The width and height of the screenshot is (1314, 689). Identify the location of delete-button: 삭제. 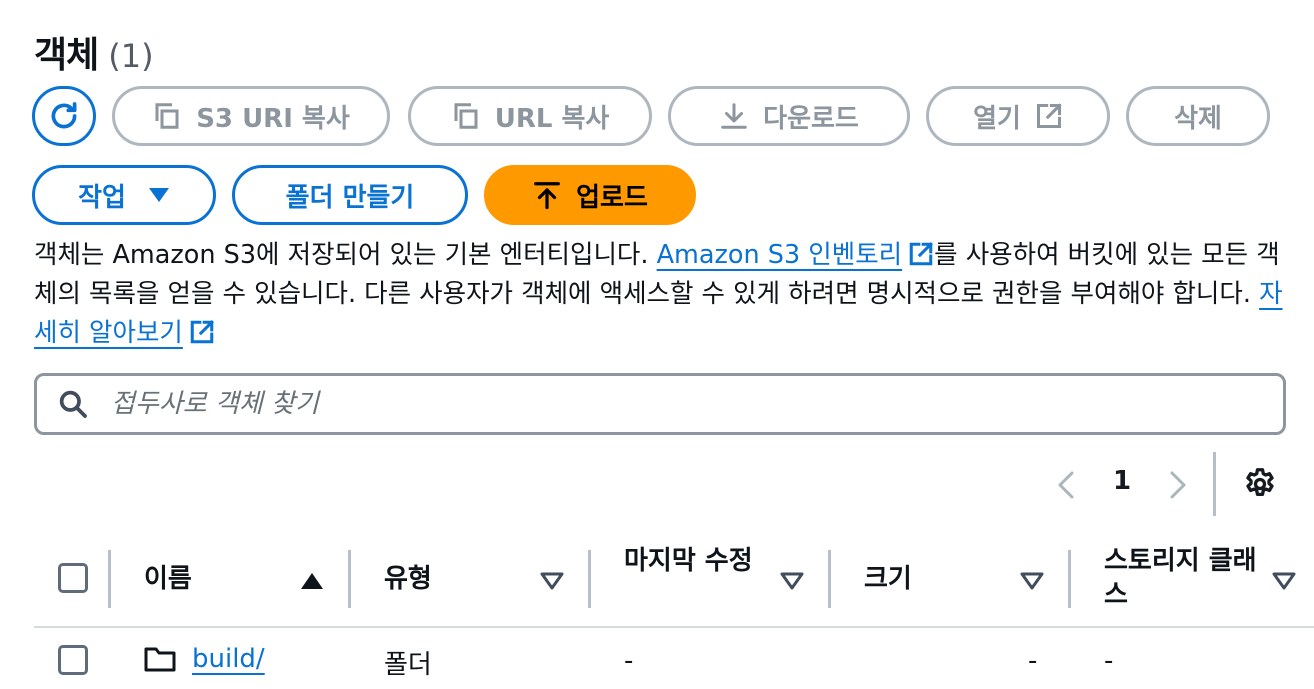
(1198, 116).